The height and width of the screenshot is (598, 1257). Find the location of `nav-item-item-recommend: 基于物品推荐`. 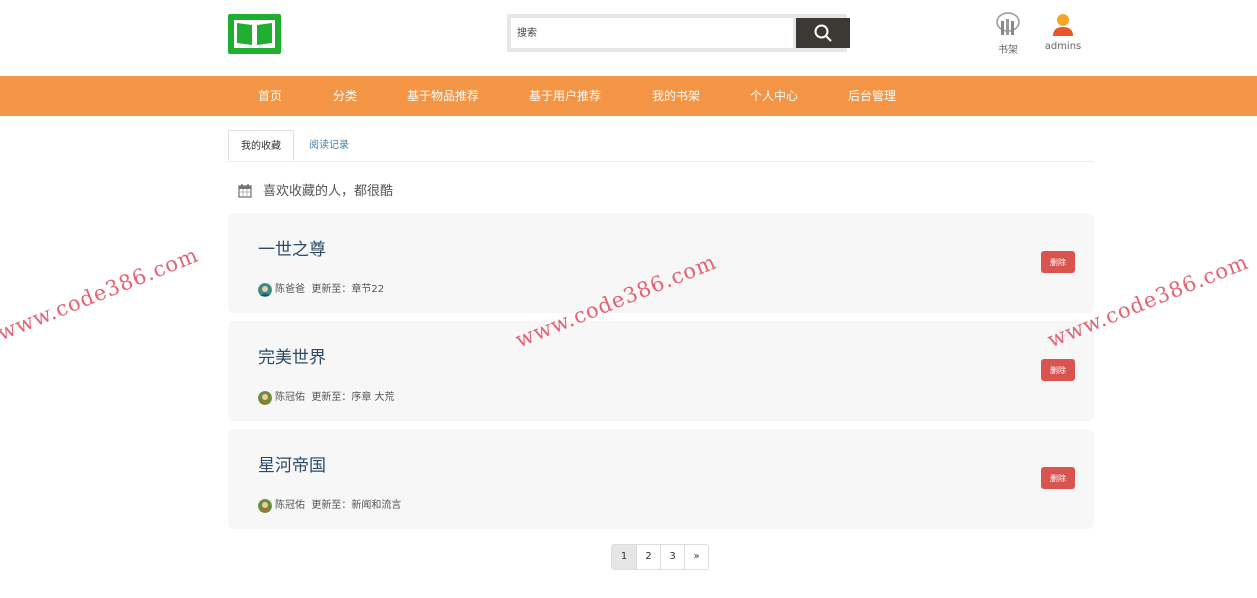

nav-item-item-recommend: 基于物品推荐 is located at coordinates (443, 96).